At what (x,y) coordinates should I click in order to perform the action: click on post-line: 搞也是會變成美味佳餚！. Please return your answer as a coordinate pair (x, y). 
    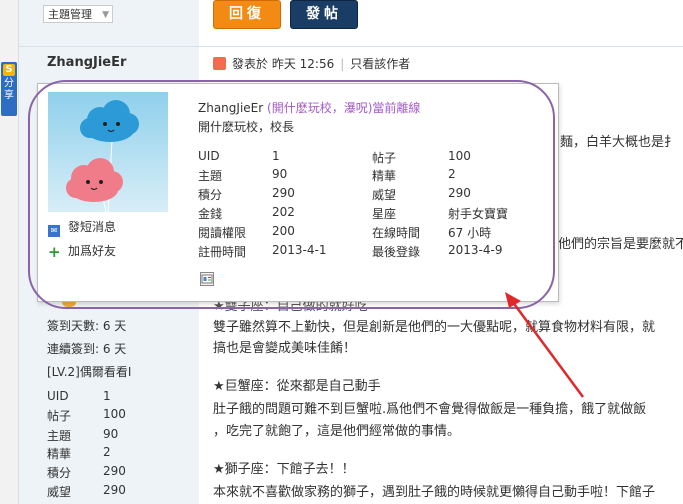
    Looking at the image, I should click on (285, 348).